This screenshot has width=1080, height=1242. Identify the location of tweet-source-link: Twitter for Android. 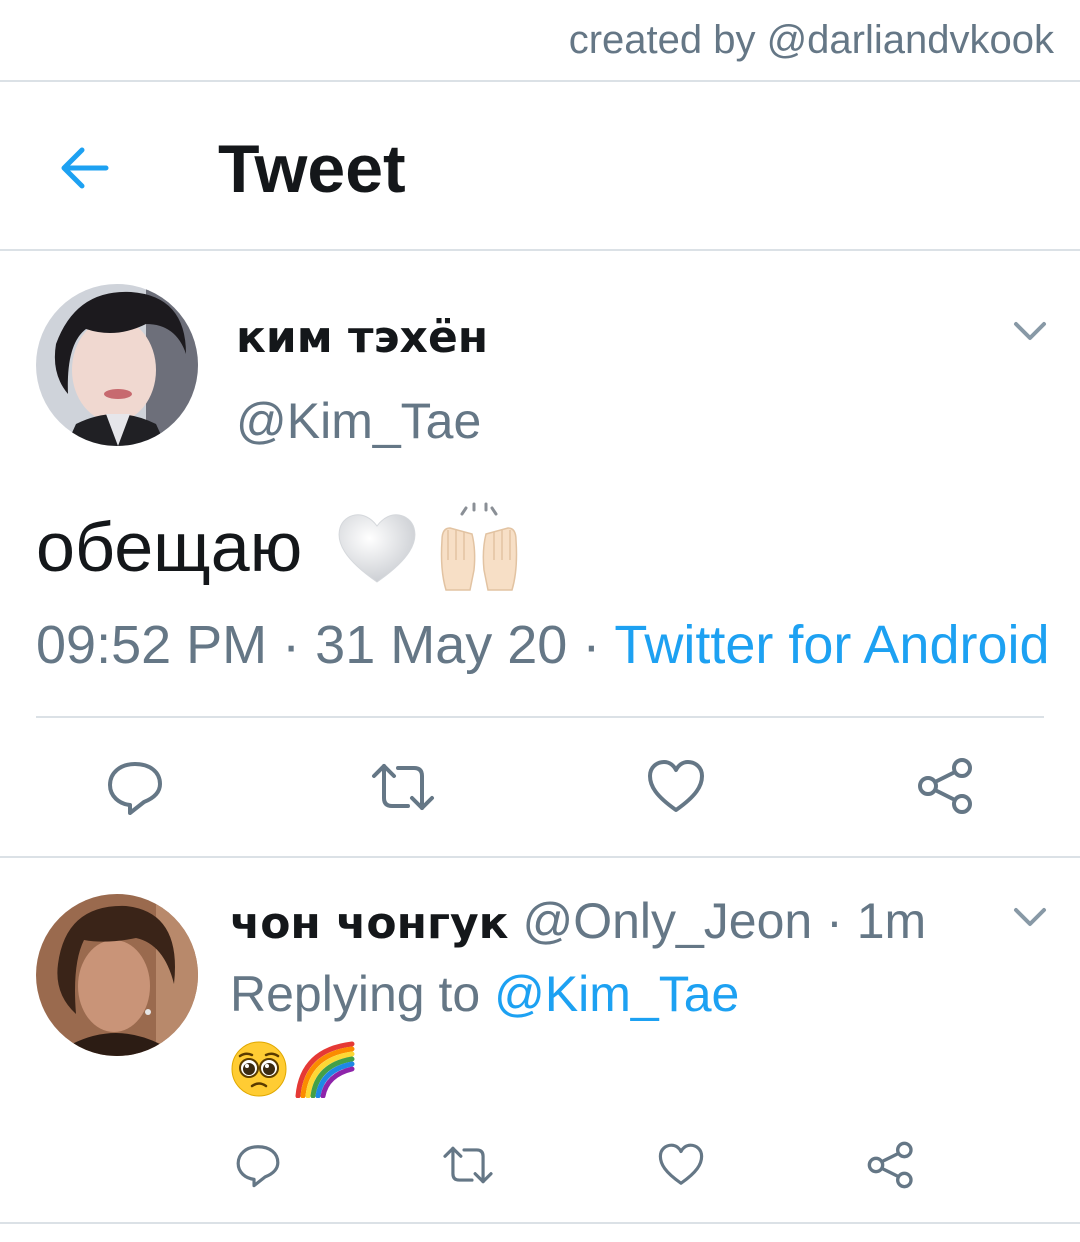
(831, 645).